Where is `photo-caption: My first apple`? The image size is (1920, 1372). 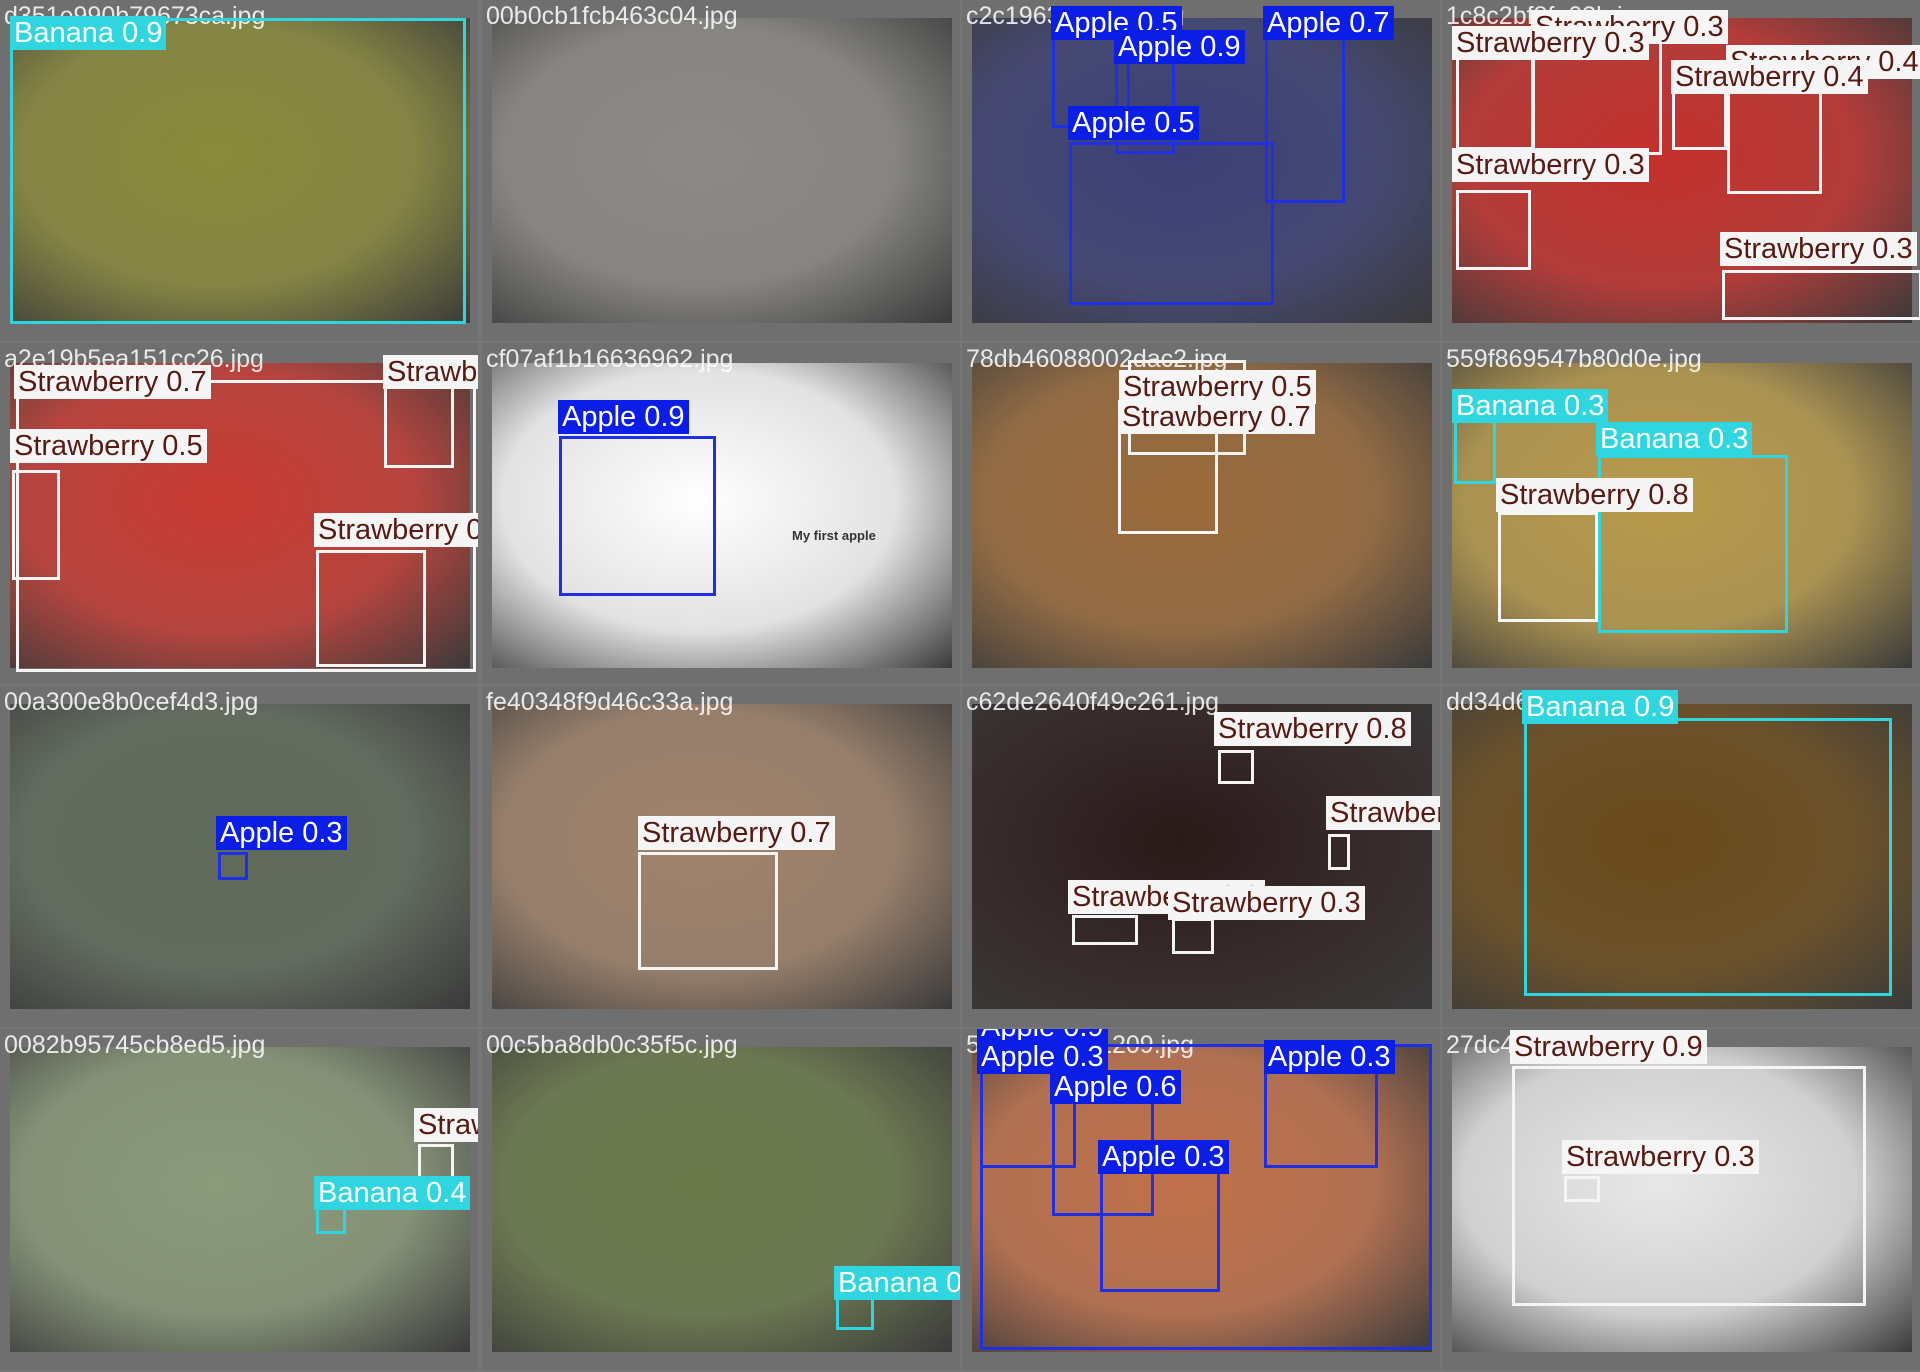 photo-caption: My first apple is located at coordinates (834, 535).